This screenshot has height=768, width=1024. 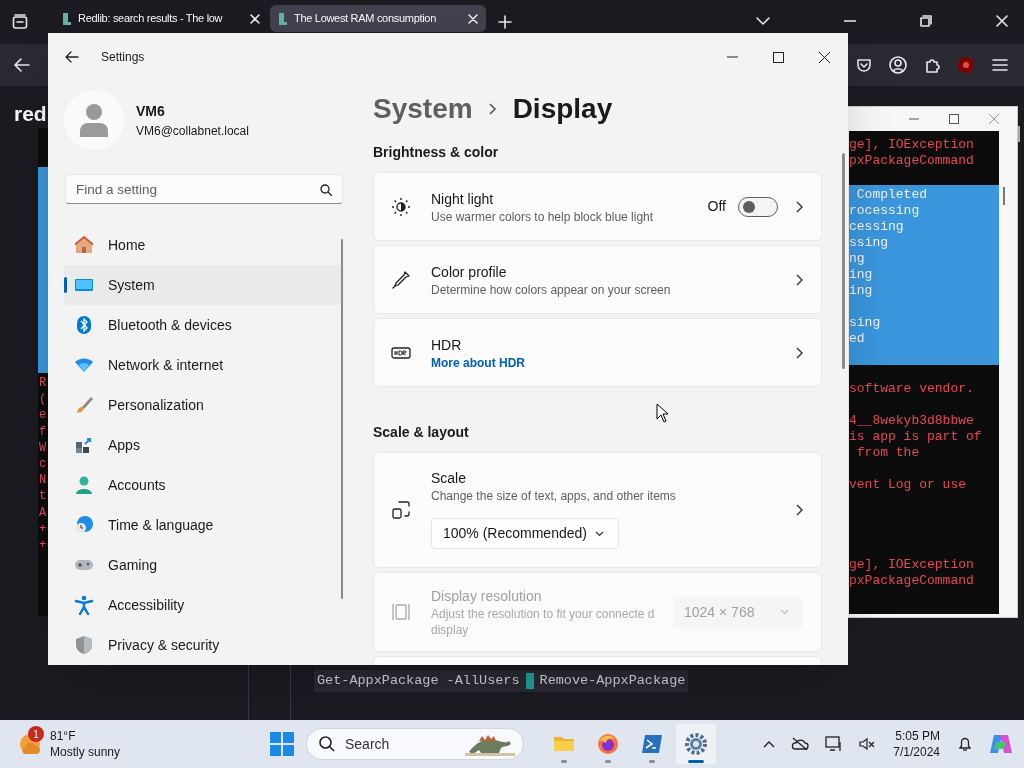 I want to click on globe-clock-icon, so click(x=84, y=525).